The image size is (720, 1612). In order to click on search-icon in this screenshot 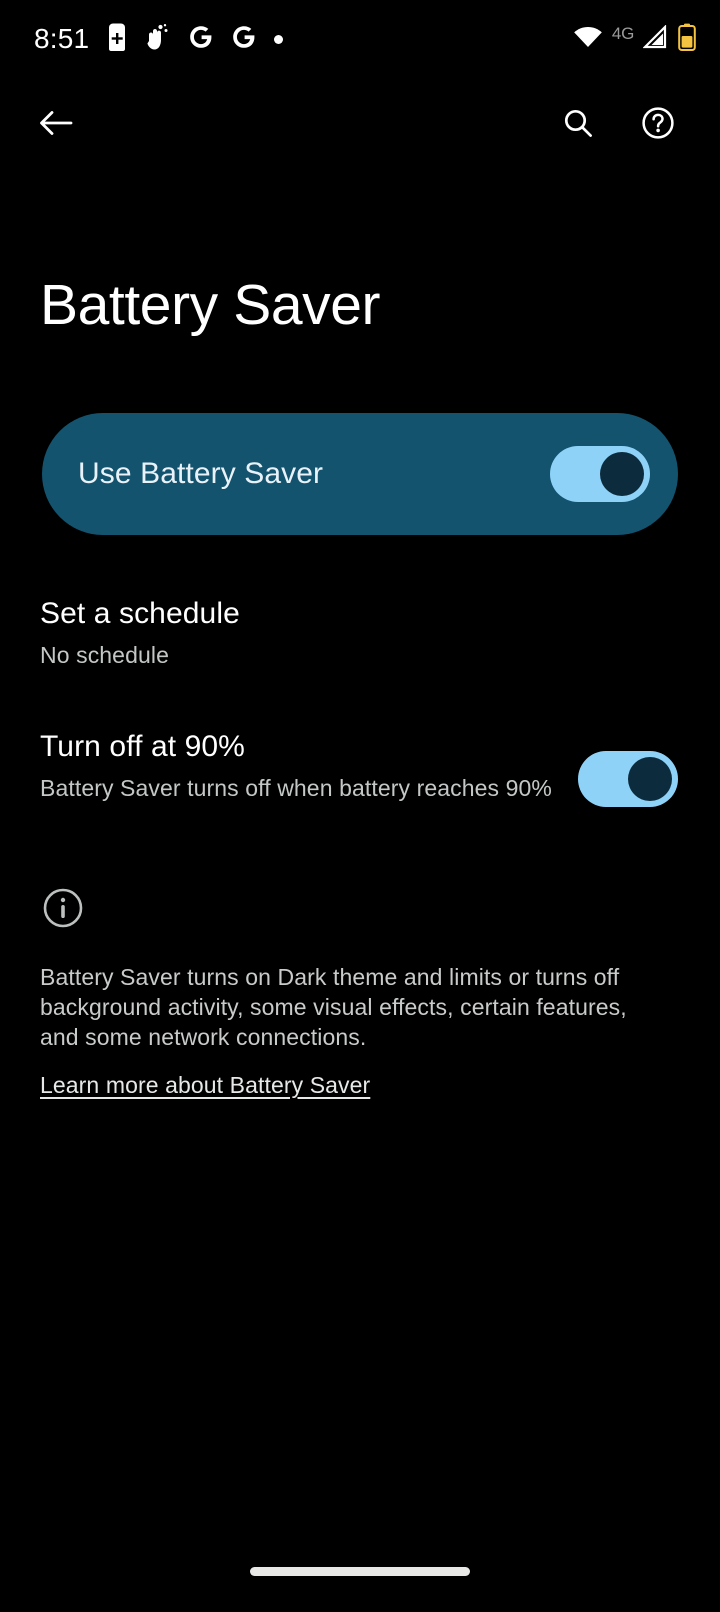, I will do `click(578, 125)`.